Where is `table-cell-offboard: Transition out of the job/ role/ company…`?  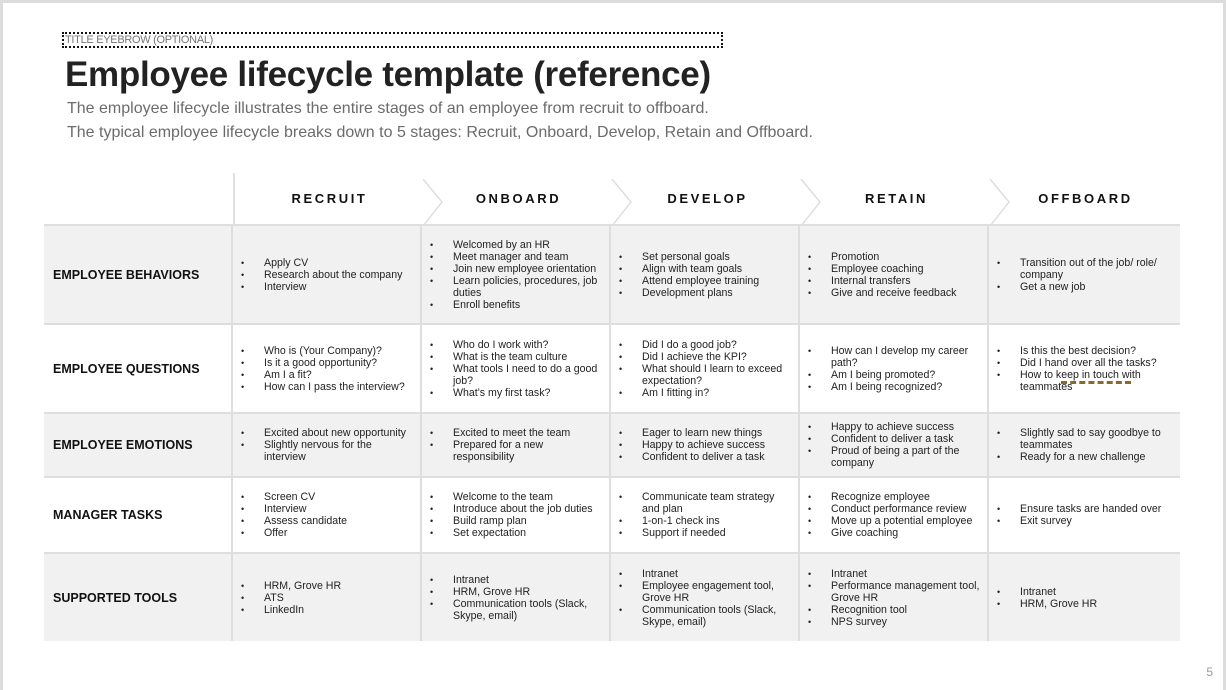
table-cell-offboard: Transition out of the job/ role/ company… is located at coordinates (1083, 274).